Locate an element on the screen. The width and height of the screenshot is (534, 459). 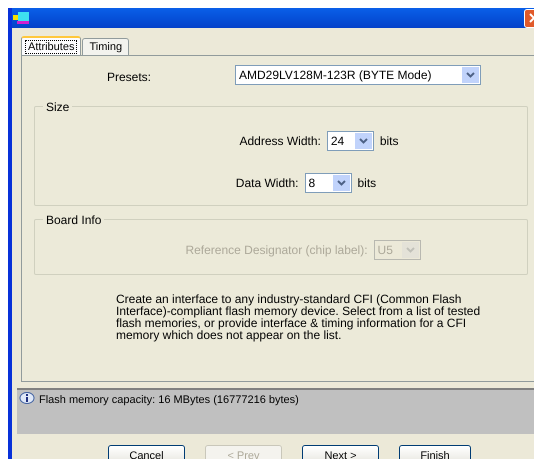
tab: Timing is located at coordinates (106, 46).